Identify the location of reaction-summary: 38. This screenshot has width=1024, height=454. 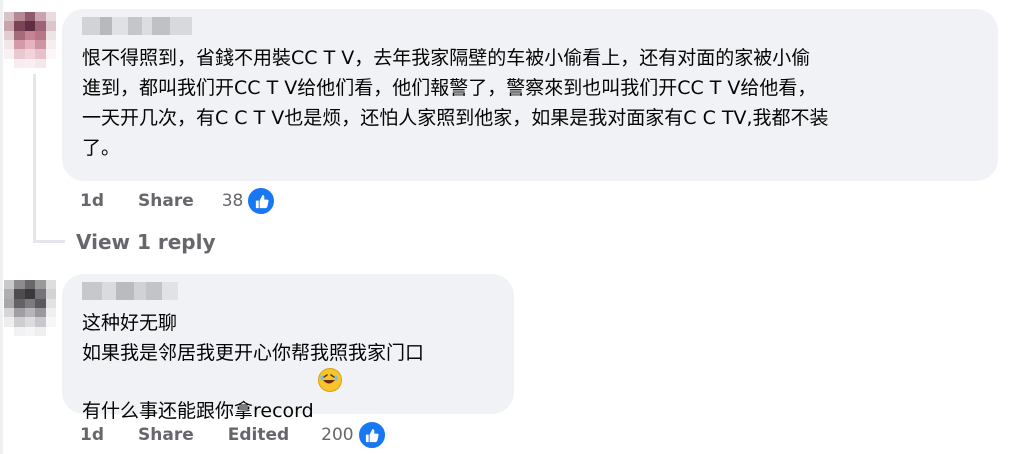
(249, 201).